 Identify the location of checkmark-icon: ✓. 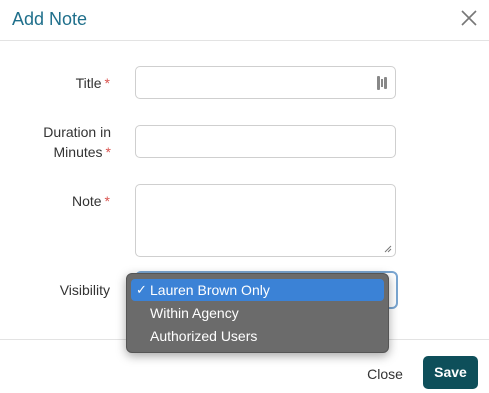
(141, 289).